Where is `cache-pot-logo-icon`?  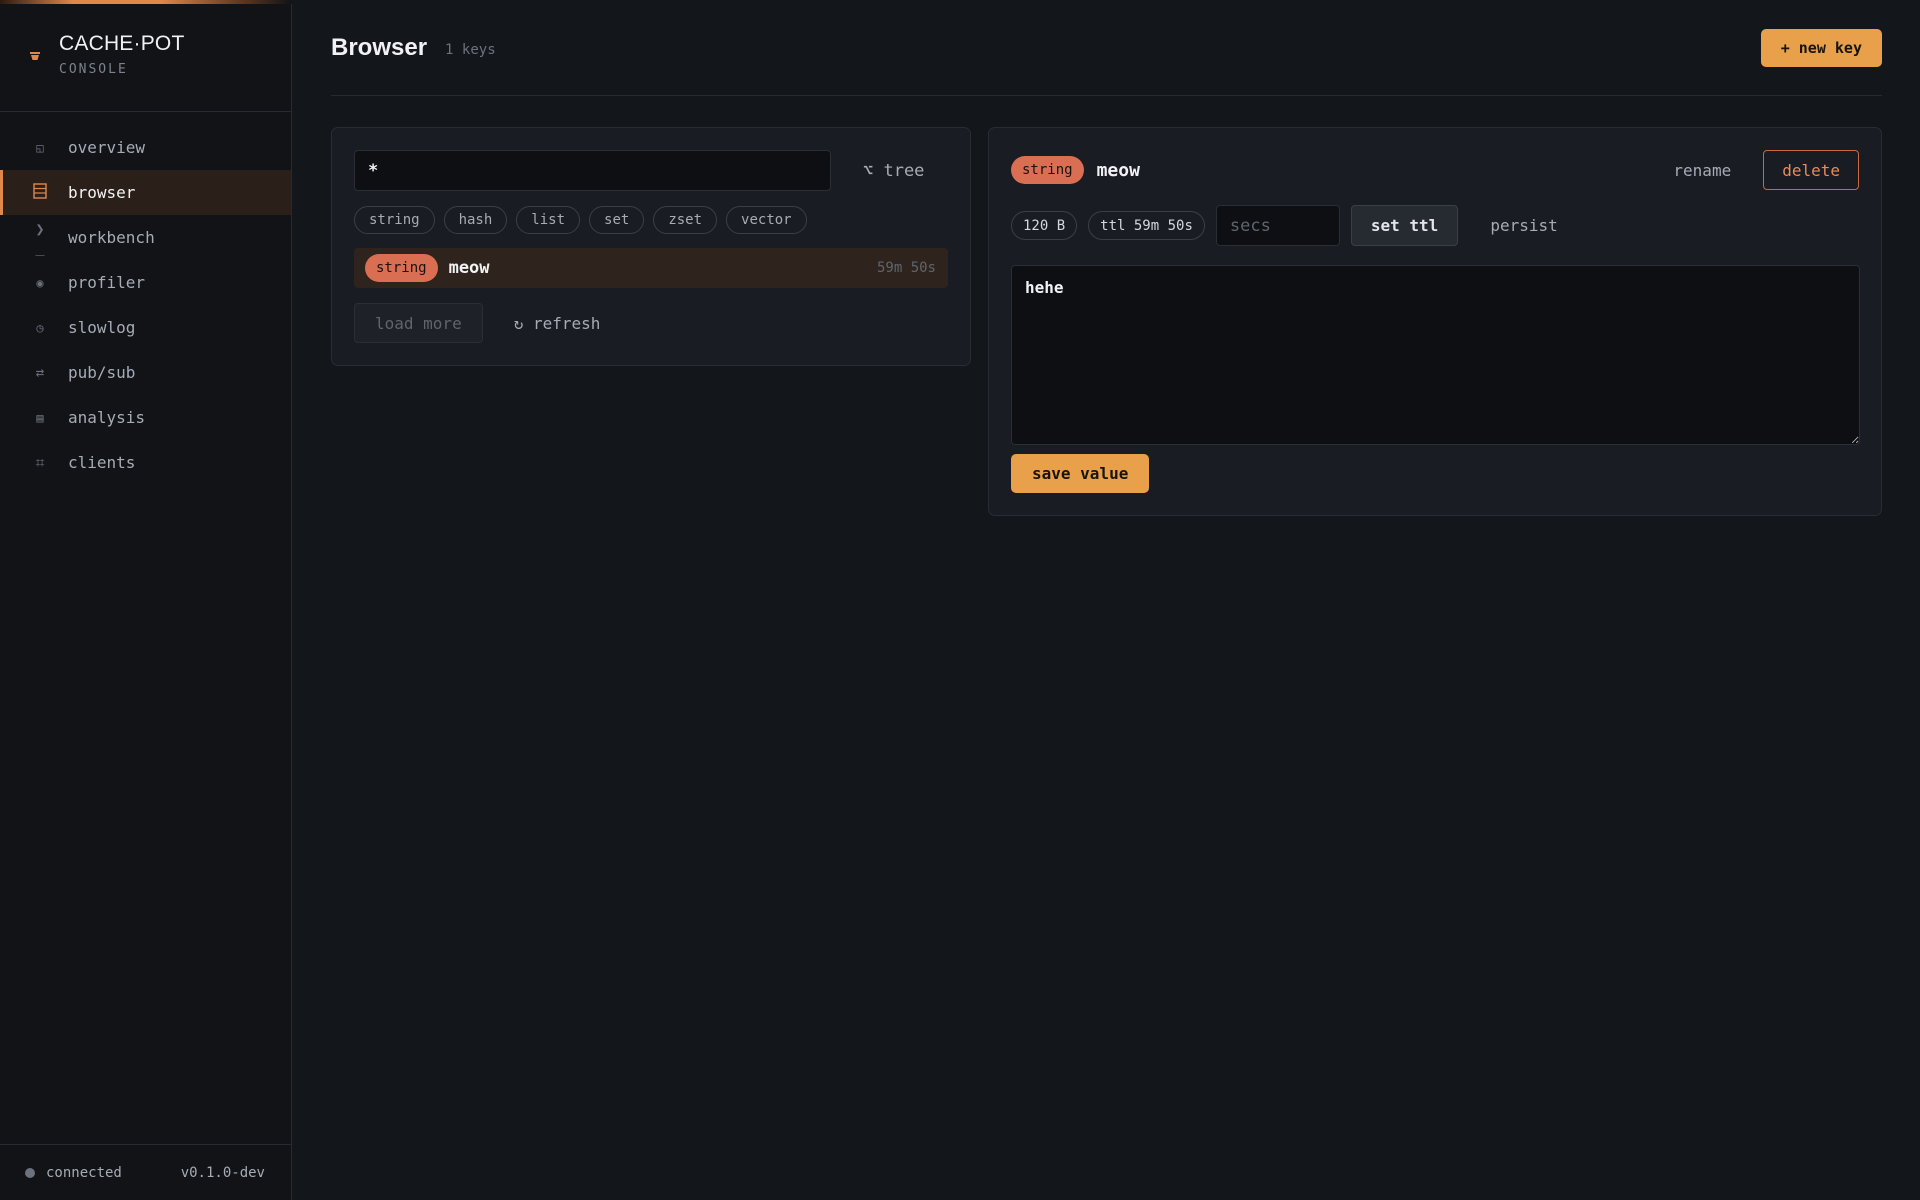
cache-pot-logo-icon is located at coordinates (35, 56).